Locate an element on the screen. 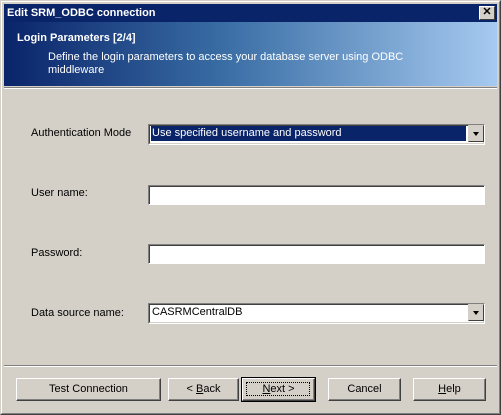 This screenshot has width=501, height=415. next-button: Next > is located at coordinates (278, 389).